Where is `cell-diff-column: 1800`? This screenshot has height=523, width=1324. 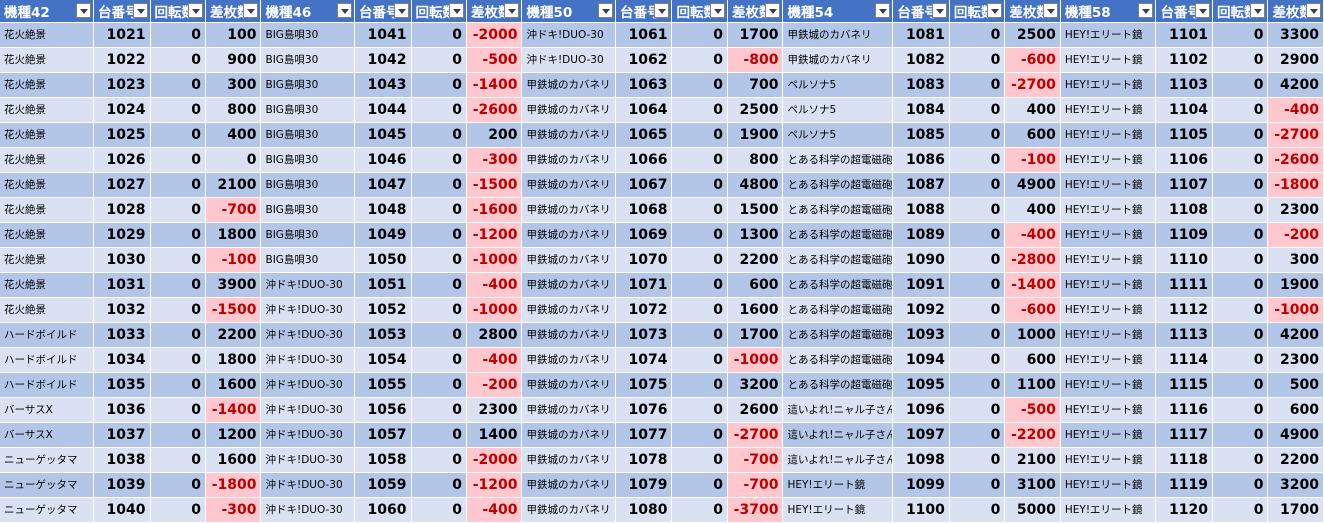
cell-diff-column: 1800 is located at coordinates (233, 360).